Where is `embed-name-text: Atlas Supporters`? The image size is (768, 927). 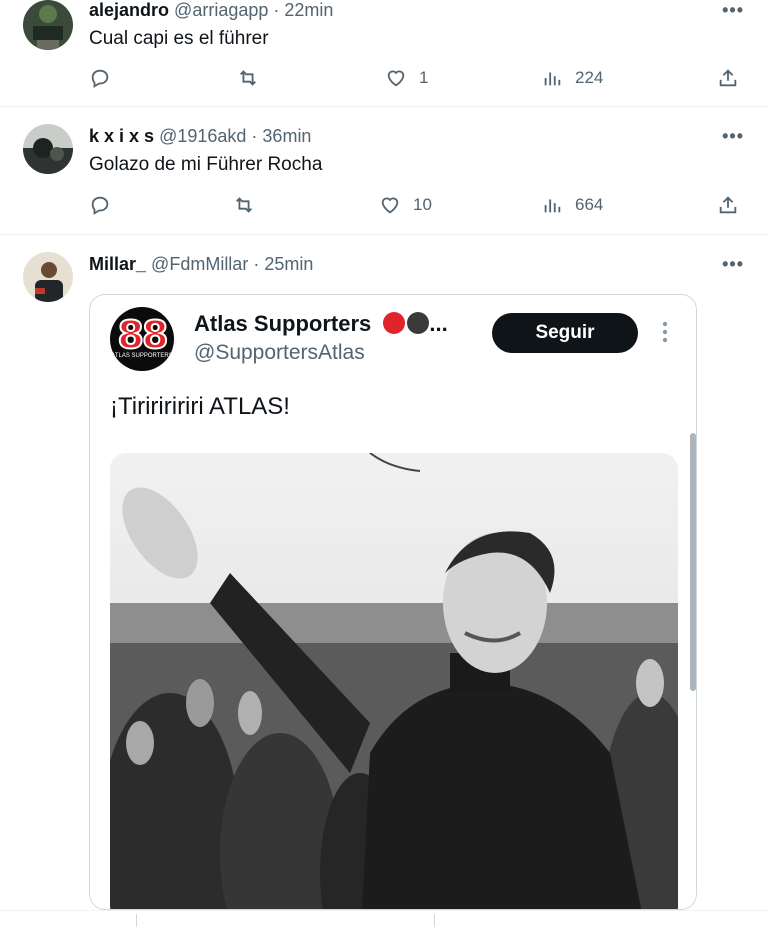
embed-name-text: Atlas Supporters is located at coordinates (283, 323).